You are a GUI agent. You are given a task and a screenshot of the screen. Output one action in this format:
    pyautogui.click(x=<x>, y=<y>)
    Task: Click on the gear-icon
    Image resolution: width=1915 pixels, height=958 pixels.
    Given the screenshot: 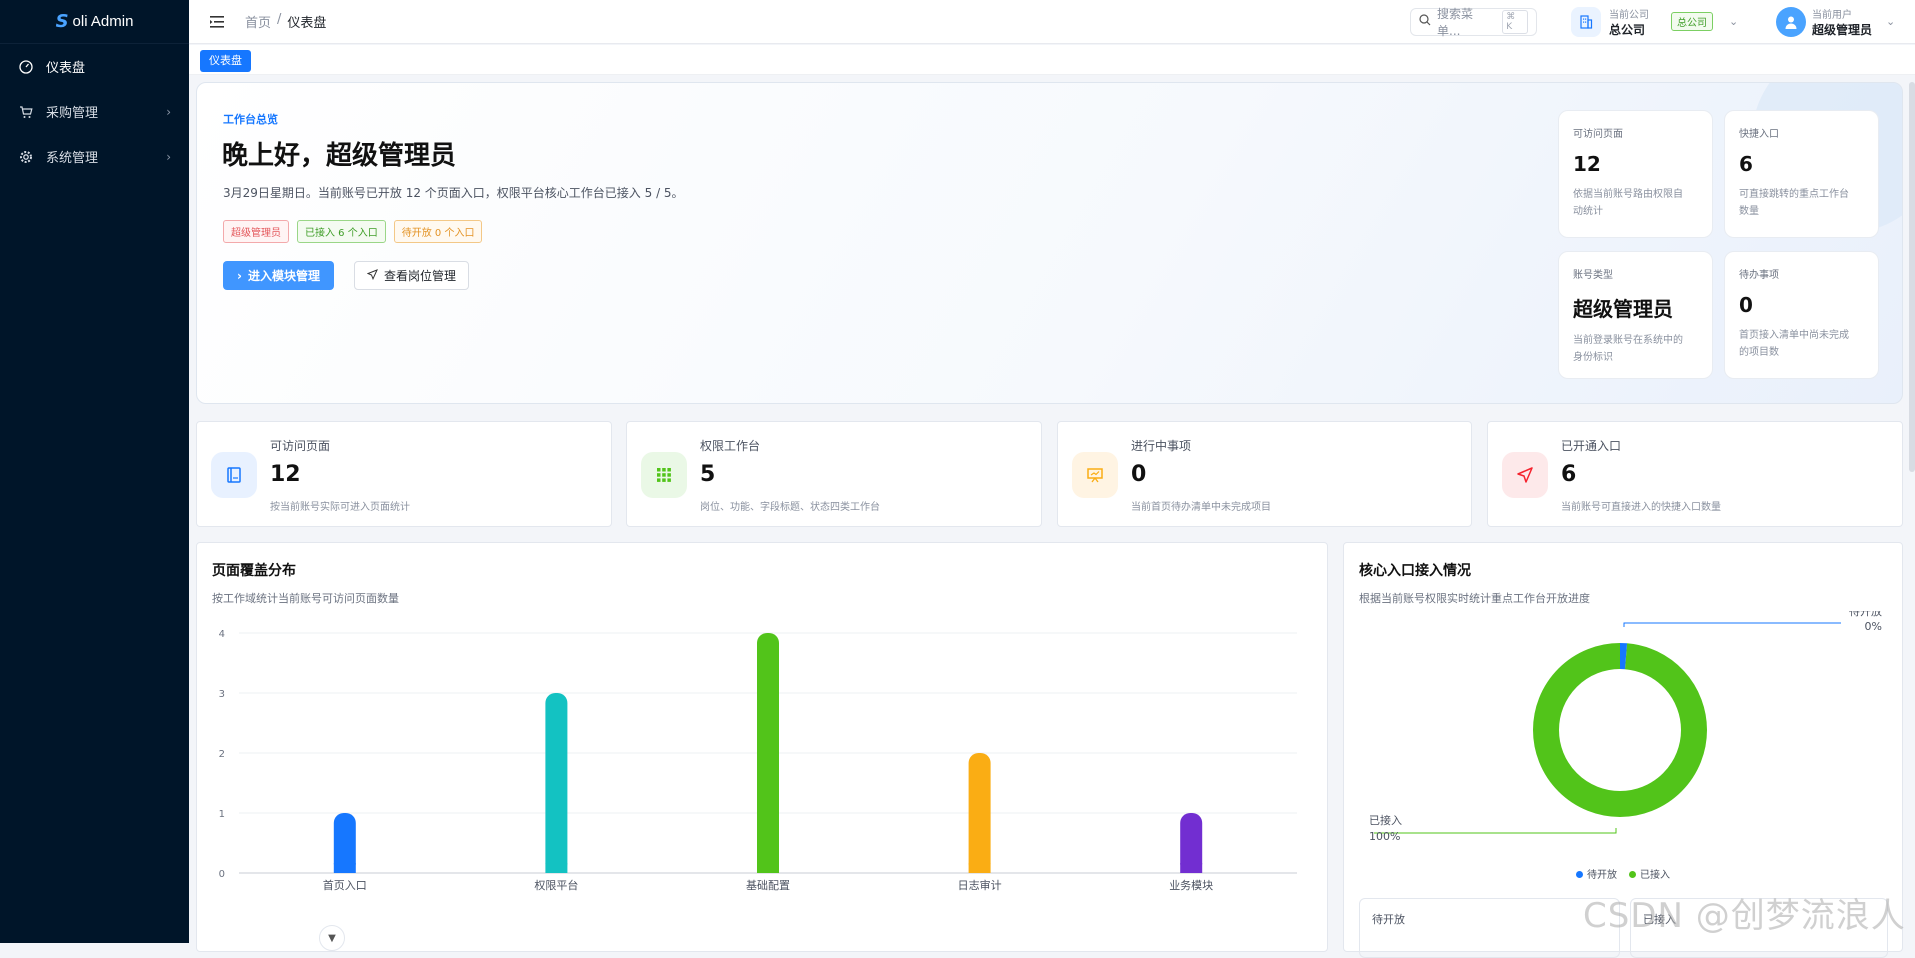 What is the action you would take?
    pyautogui.click(x=26, y=157)
    